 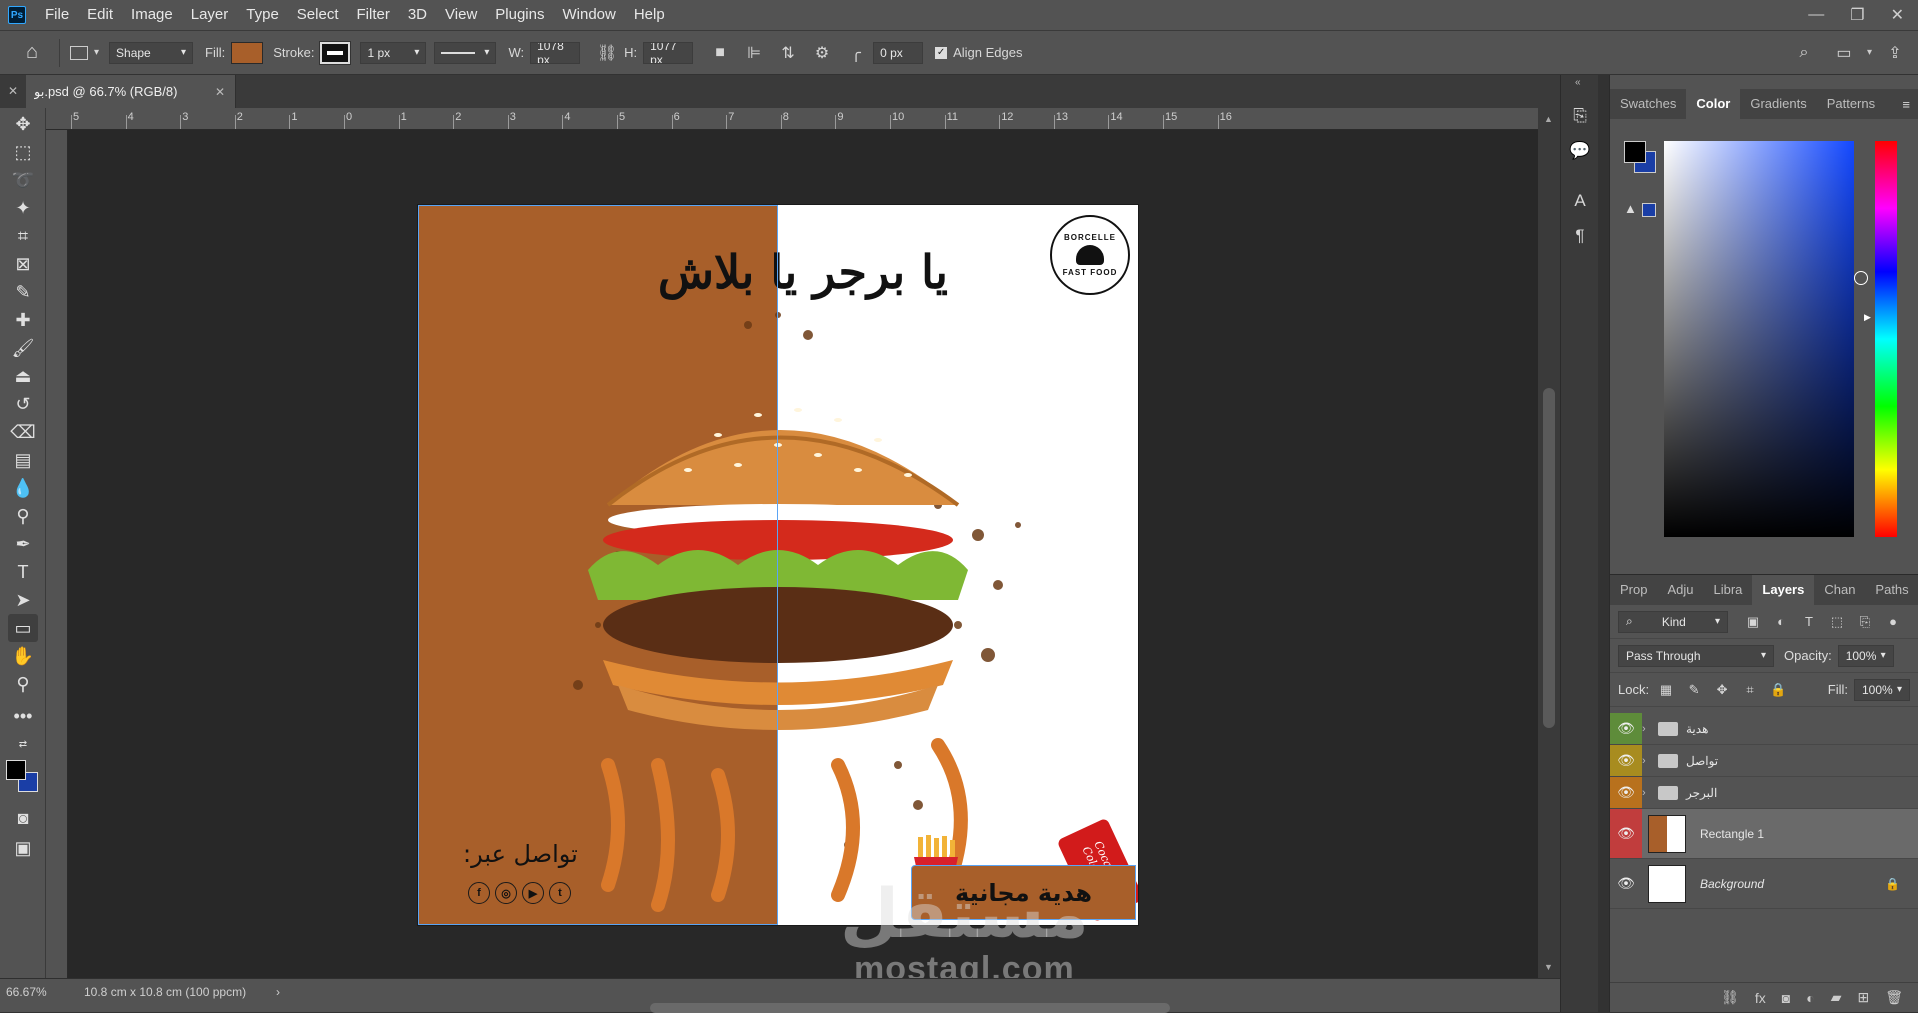 I want to click on width-input: 1078 px, so click(x=555, y=52).